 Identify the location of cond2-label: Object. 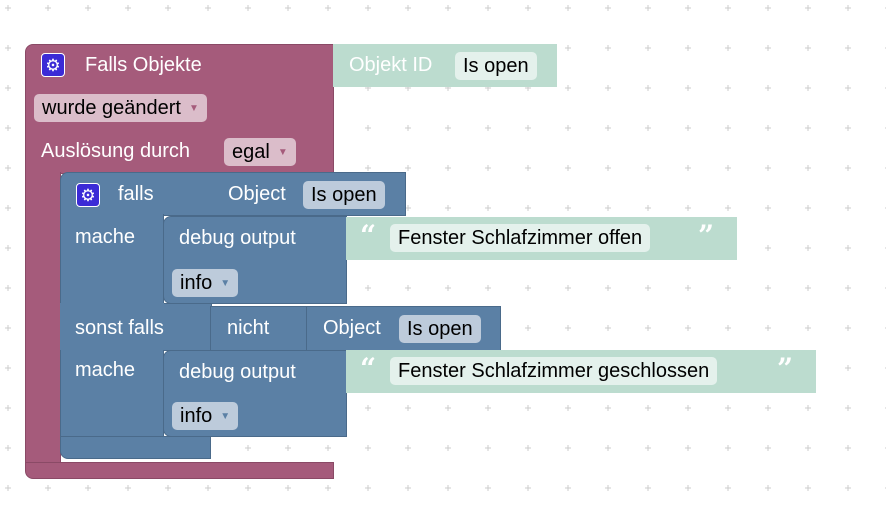
(352, 328).